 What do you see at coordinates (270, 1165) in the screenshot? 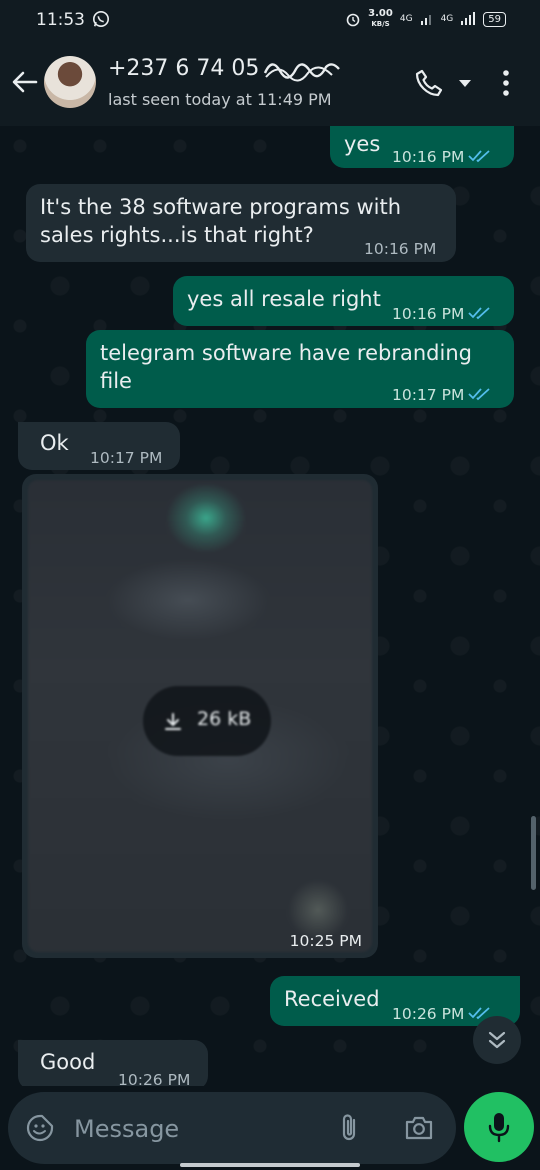
I see `home-indicator` at bounding box center [270, 1165].